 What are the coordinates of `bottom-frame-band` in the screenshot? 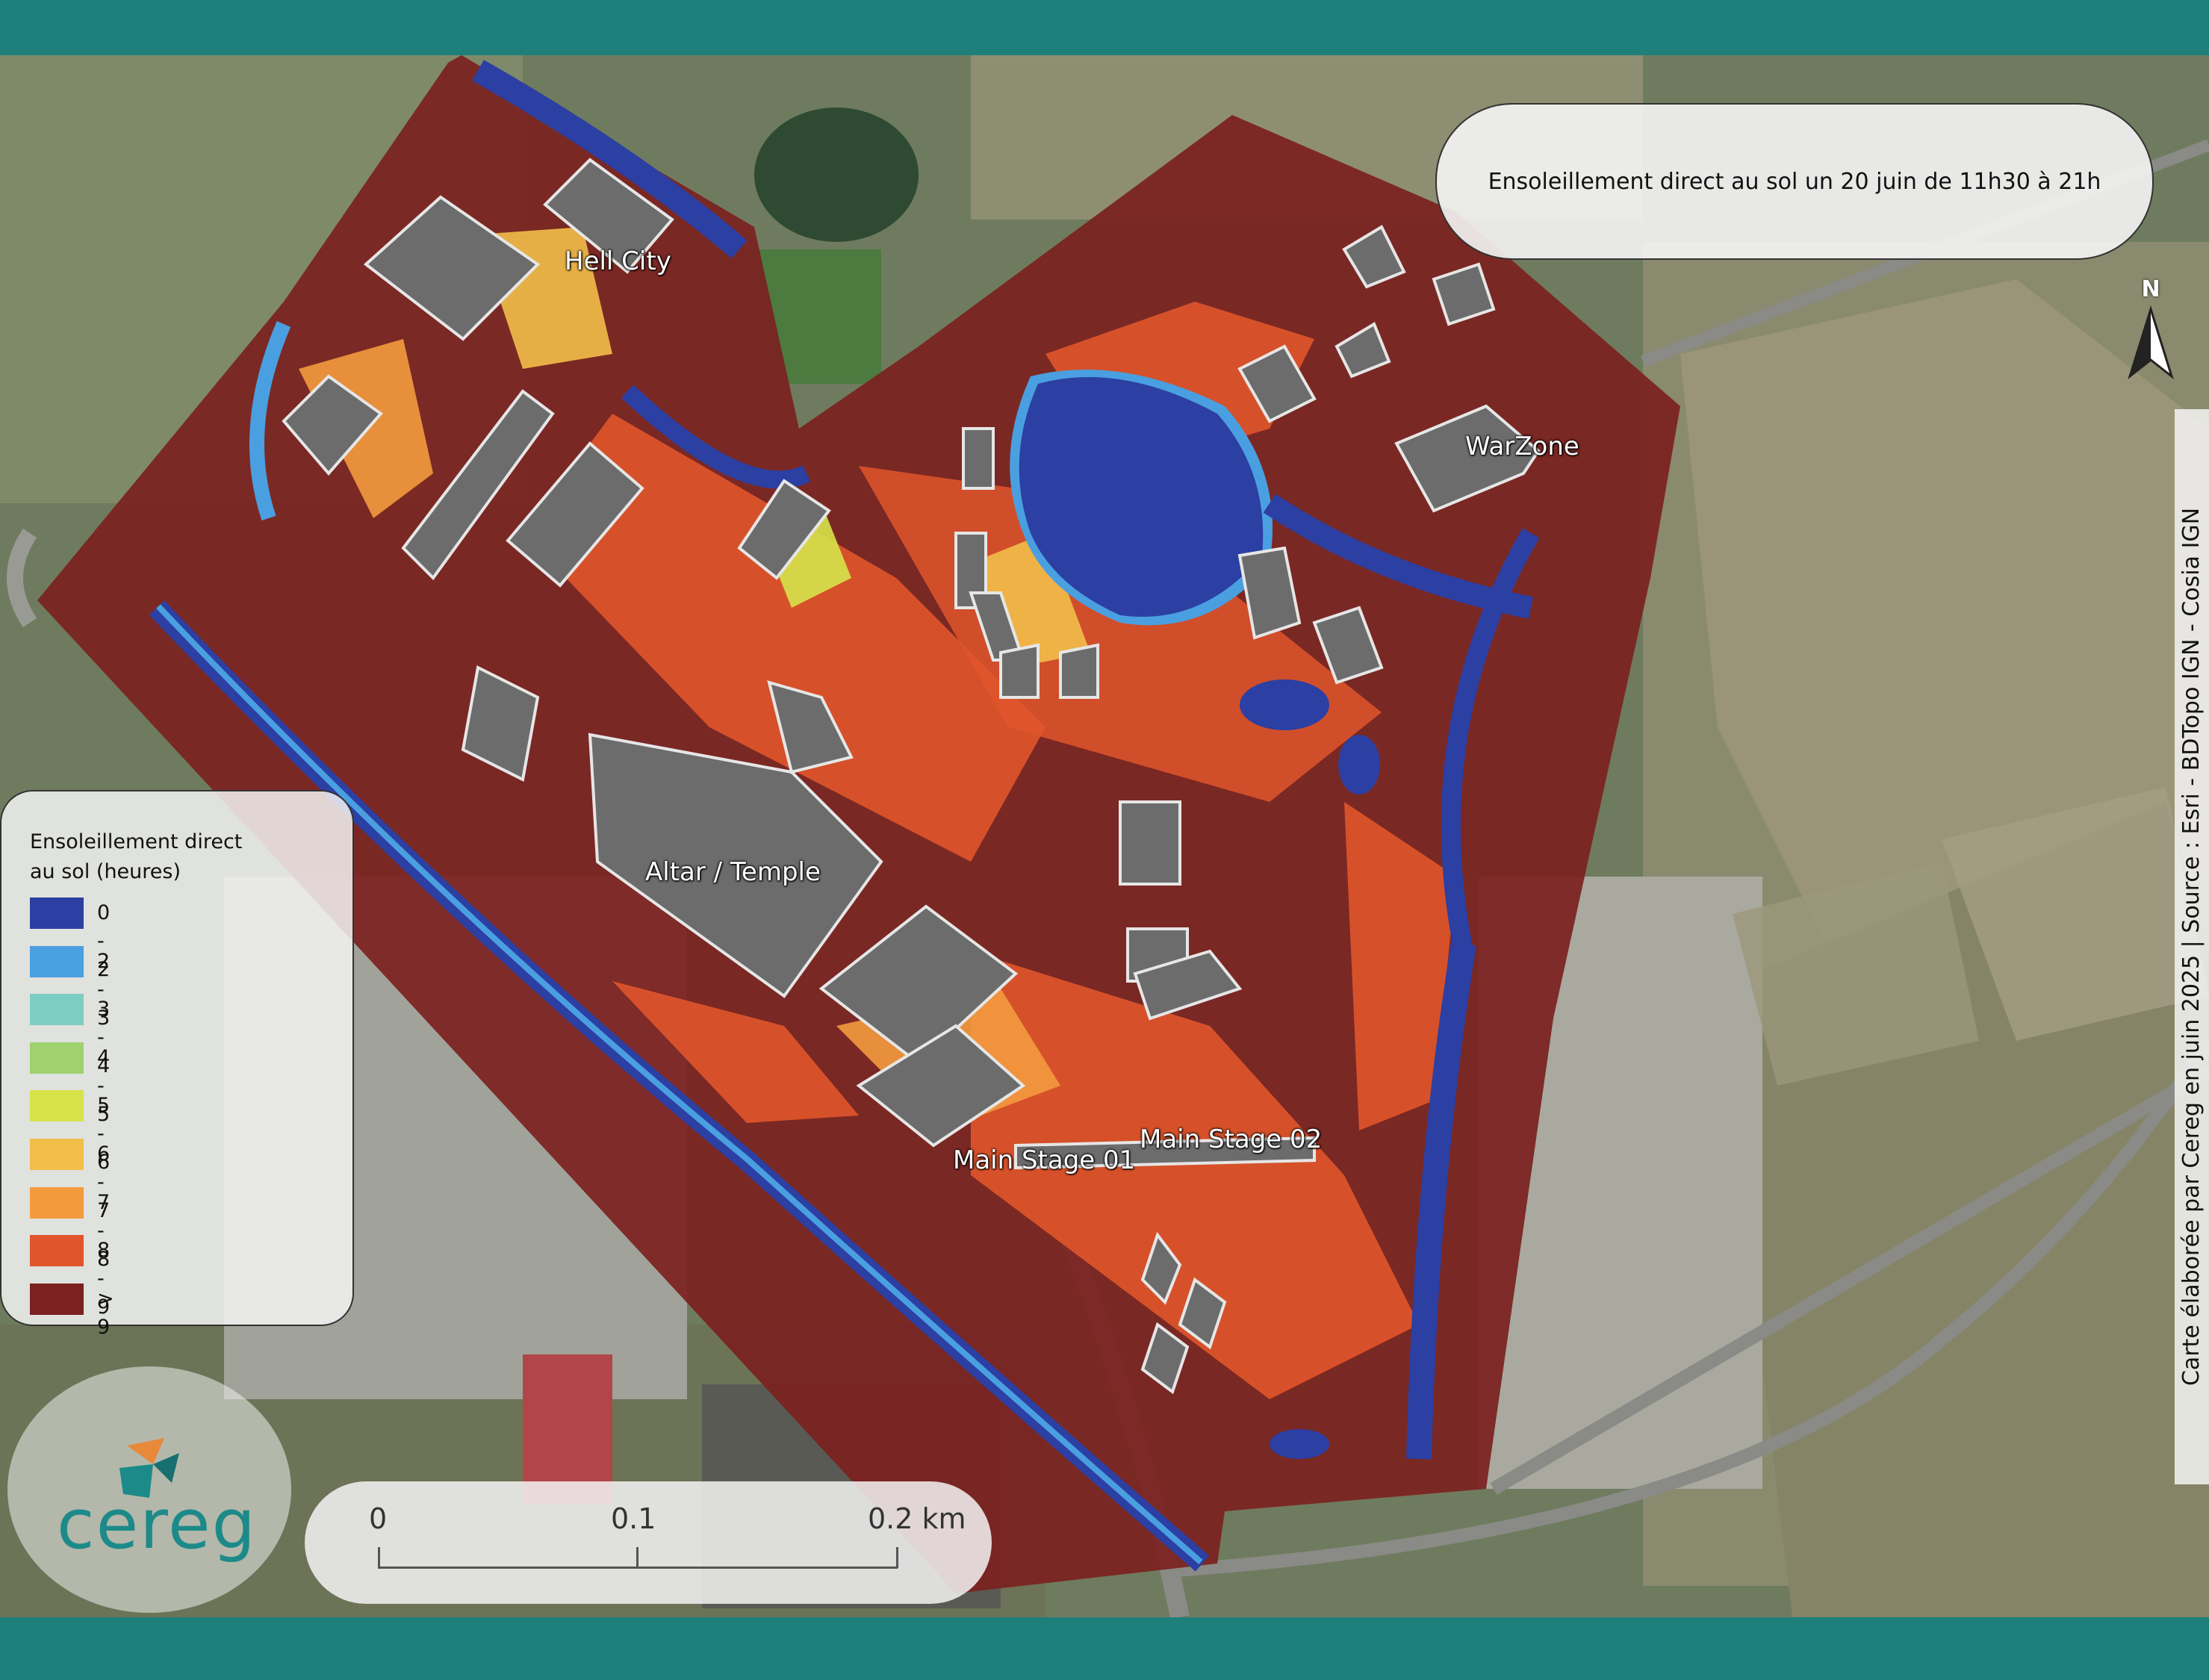 It's located at (1104, 1648).